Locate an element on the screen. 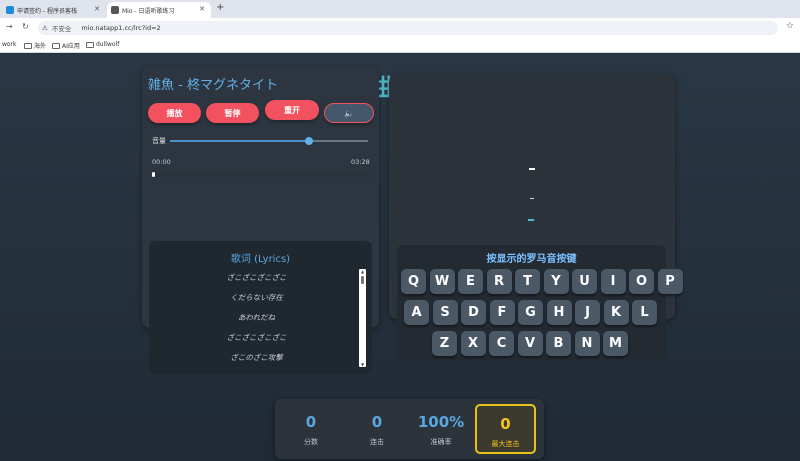  forward-arrow-icon: → is located at coordinates (9, 26).